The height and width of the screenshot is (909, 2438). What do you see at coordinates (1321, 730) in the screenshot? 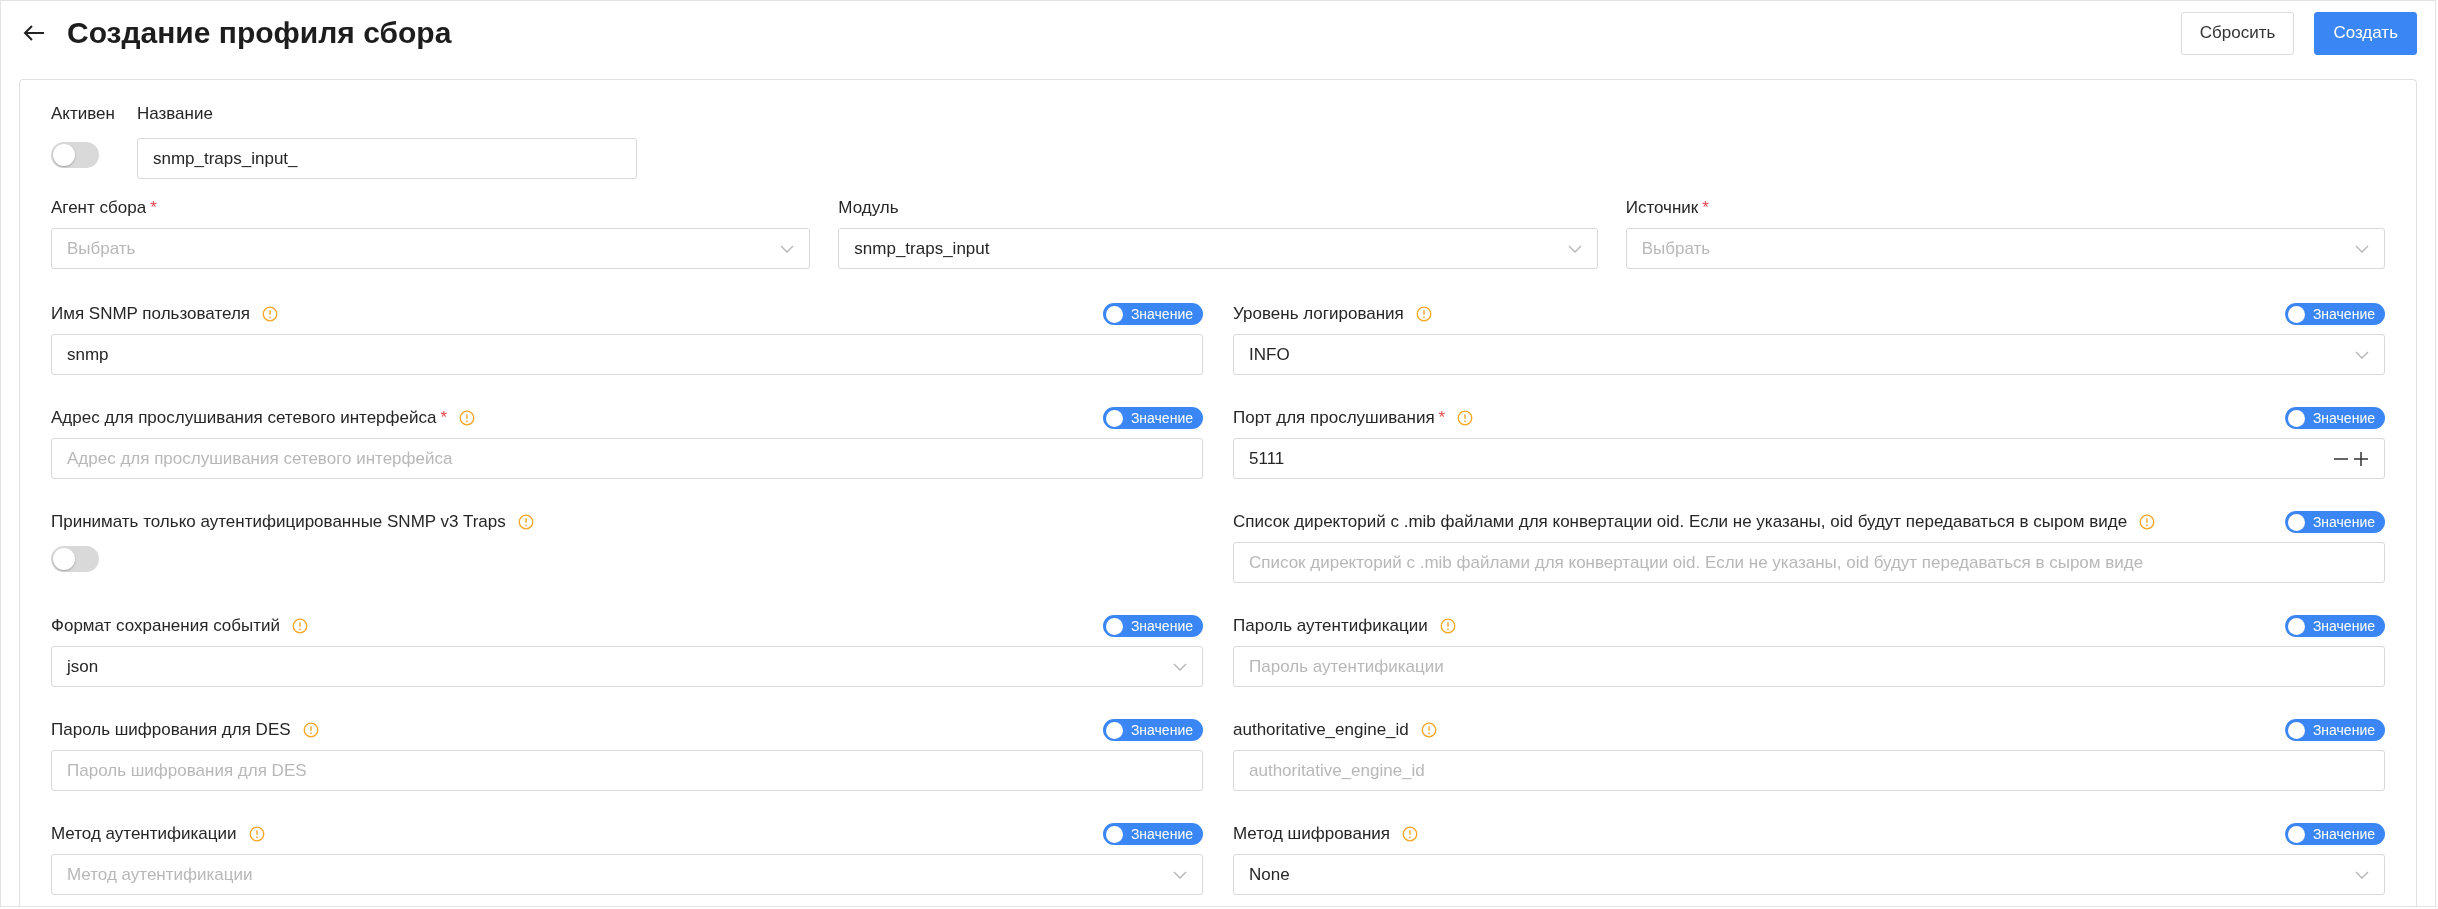
I see `field-label: authoritative_engine_id` at bounding box center [1321, 730].